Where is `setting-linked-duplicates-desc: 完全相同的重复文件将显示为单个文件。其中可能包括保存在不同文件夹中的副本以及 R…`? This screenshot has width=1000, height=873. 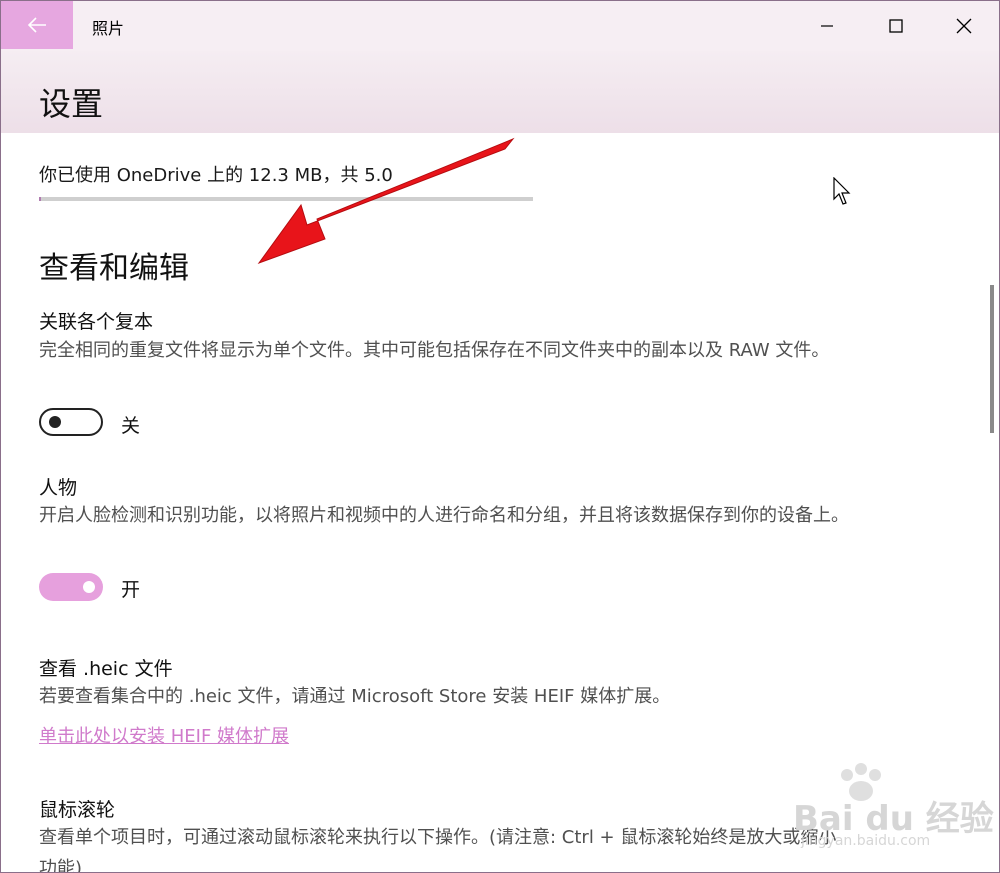 setting-linked-duplicates-desc: 完全相同的重复文件将显示为单个文件。其中可能包括保存在不同文件夹中的副本以及 R… is located at coordinates (434, 350).